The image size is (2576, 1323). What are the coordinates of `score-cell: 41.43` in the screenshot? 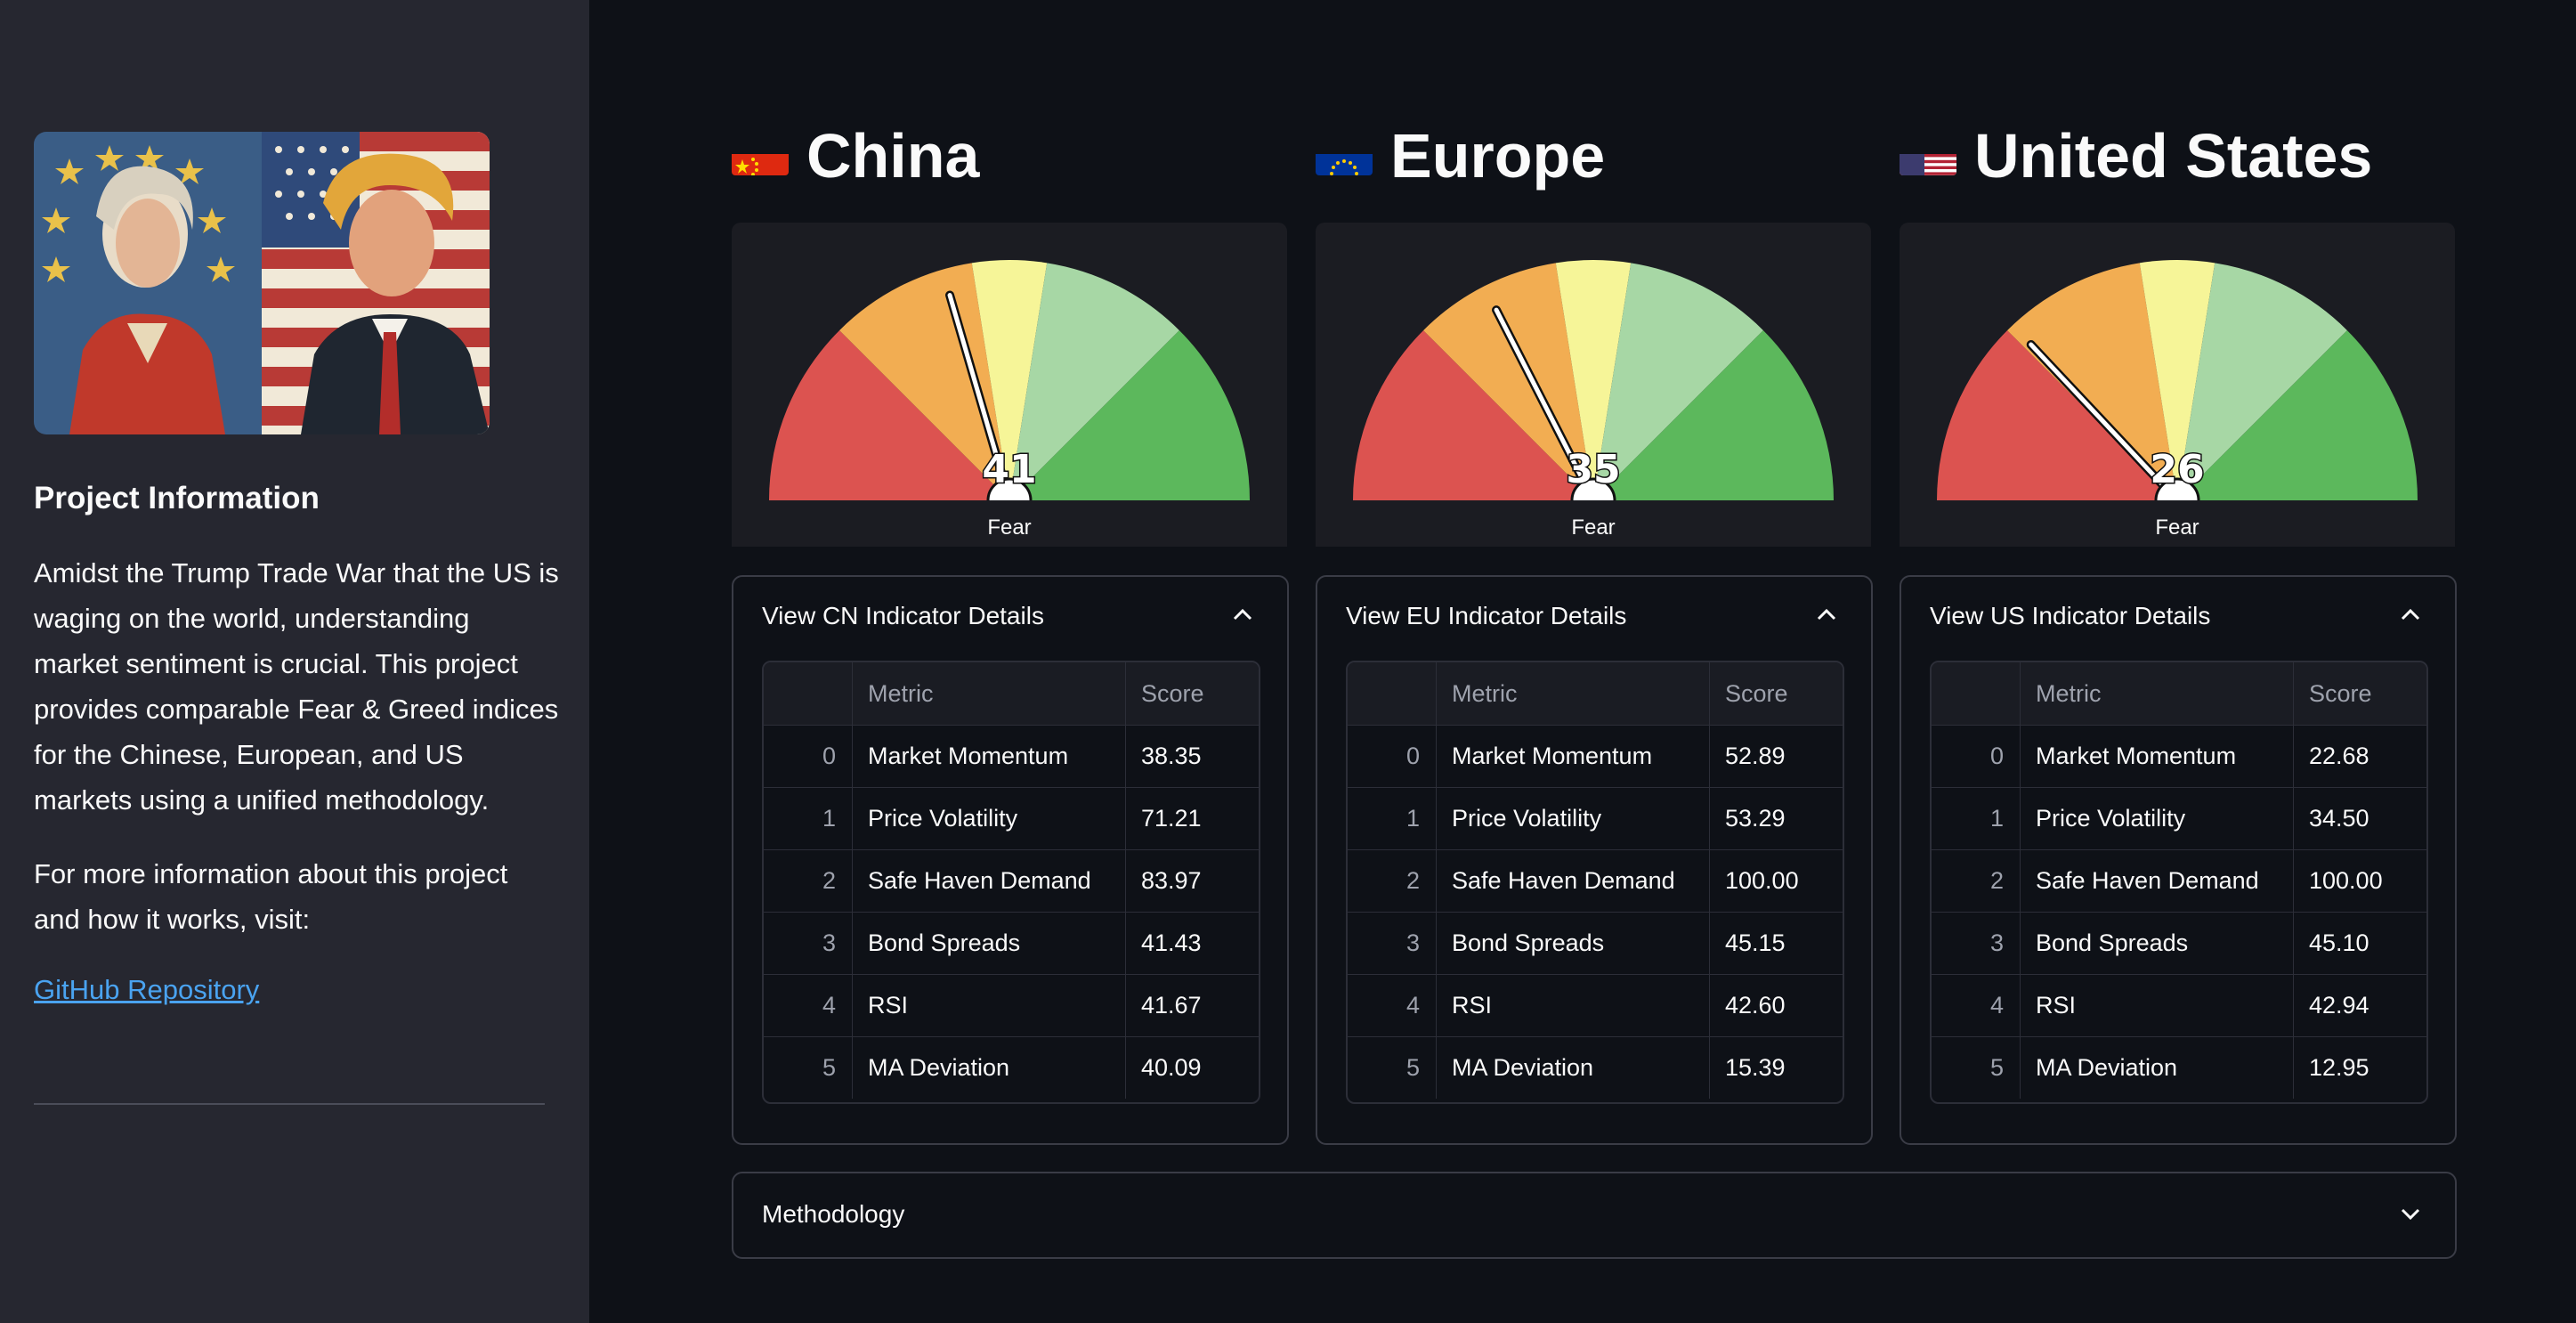 It's located at (1172, 942).